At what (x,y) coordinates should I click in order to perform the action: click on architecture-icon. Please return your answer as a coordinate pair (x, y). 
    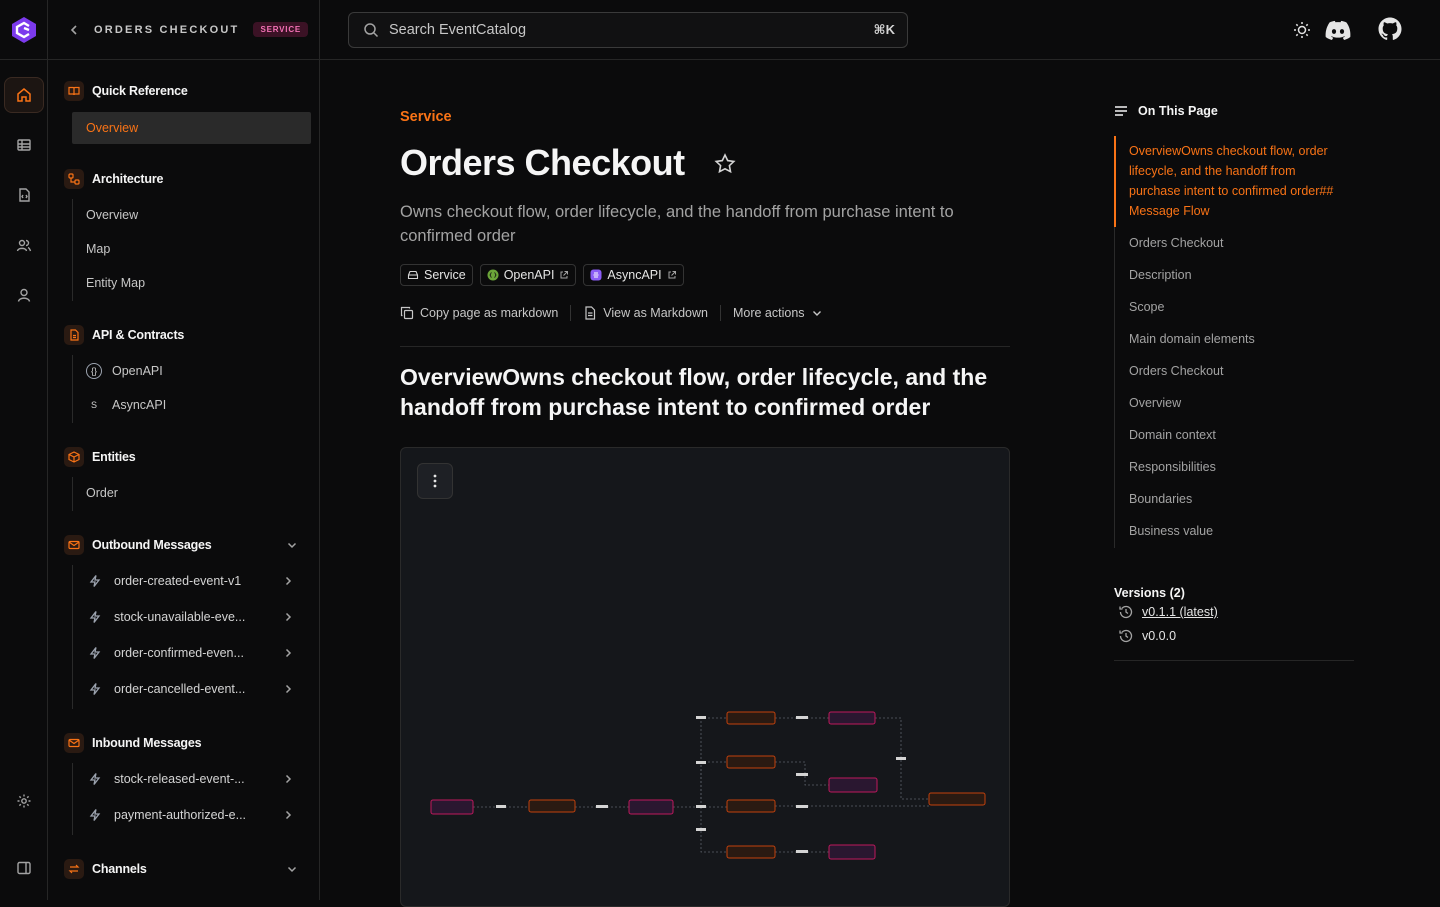
    Looking at the image, I should click on (74, 179).